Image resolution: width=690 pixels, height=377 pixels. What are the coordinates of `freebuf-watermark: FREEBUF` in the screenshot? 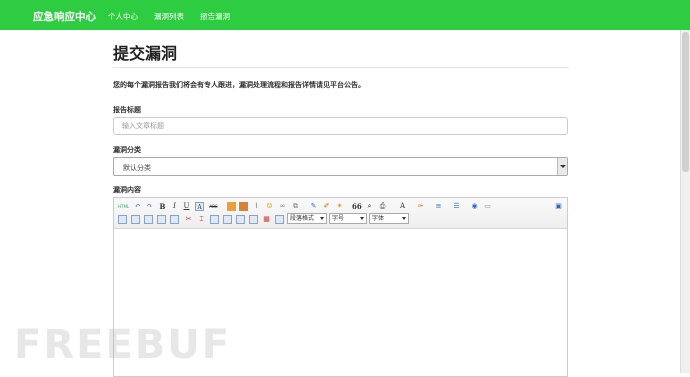 It's located at (123, 345).